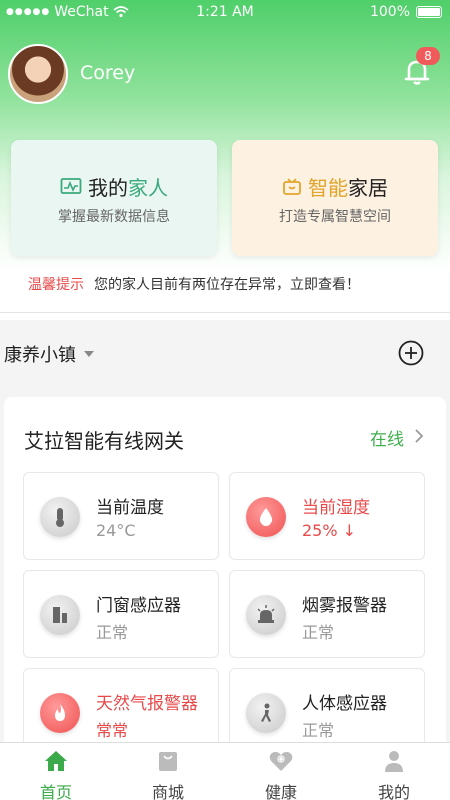 This screenshot has width=450, height=800. What do you see at coordinates (368, 188) in the screenshot?
I see `smart-home-title-suffix: 家居` at bounding box center [368, 188].